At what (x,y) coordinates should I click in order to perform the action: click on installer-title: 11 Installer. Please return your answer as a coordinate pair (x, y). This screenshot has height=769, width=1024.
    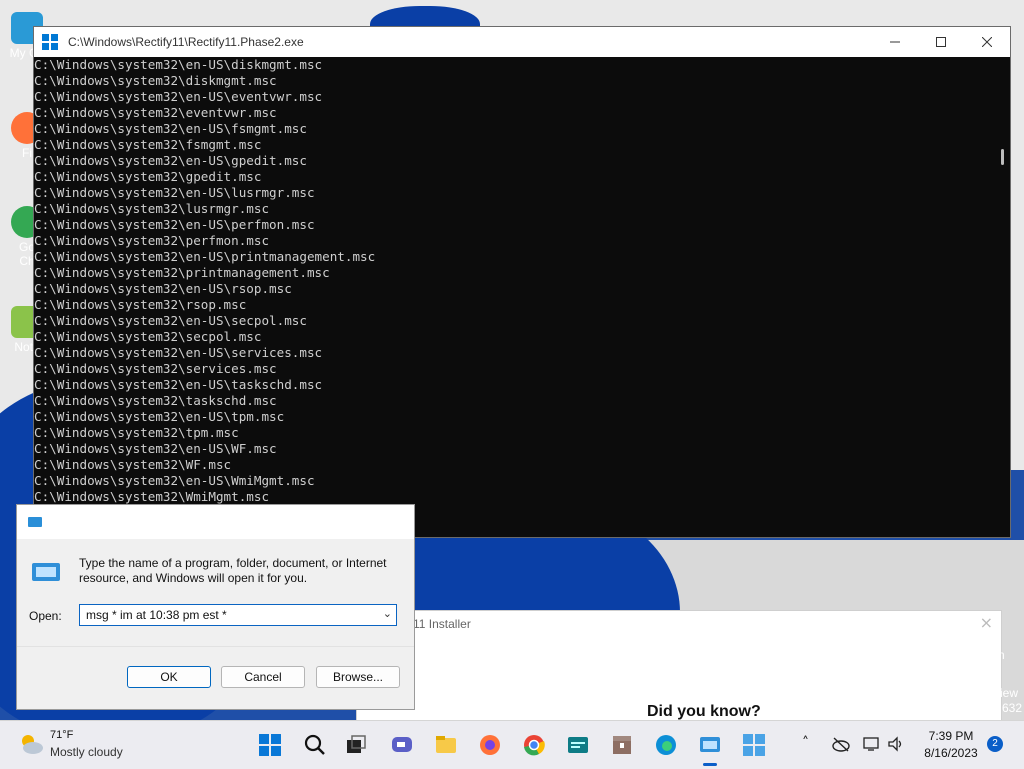
    Looking at the image, I should click on (442, 624).